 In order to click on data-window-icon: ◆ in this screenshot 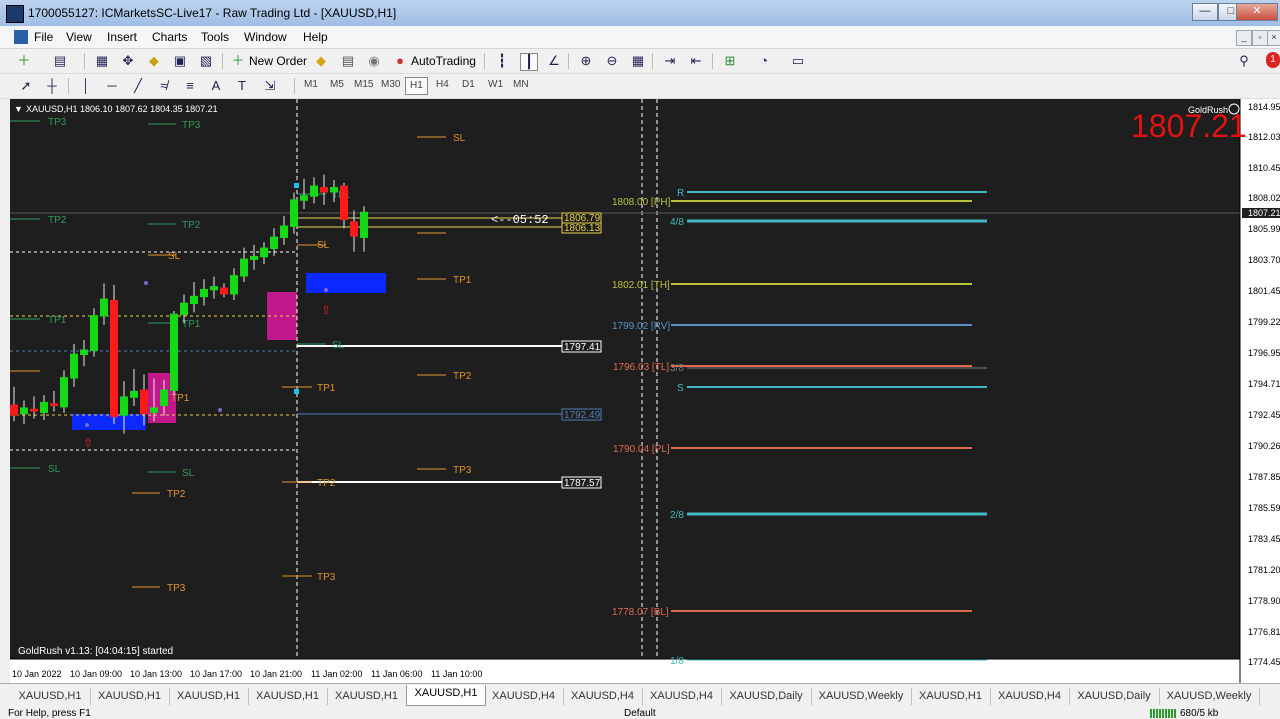, I will do `click(154, 61)`.